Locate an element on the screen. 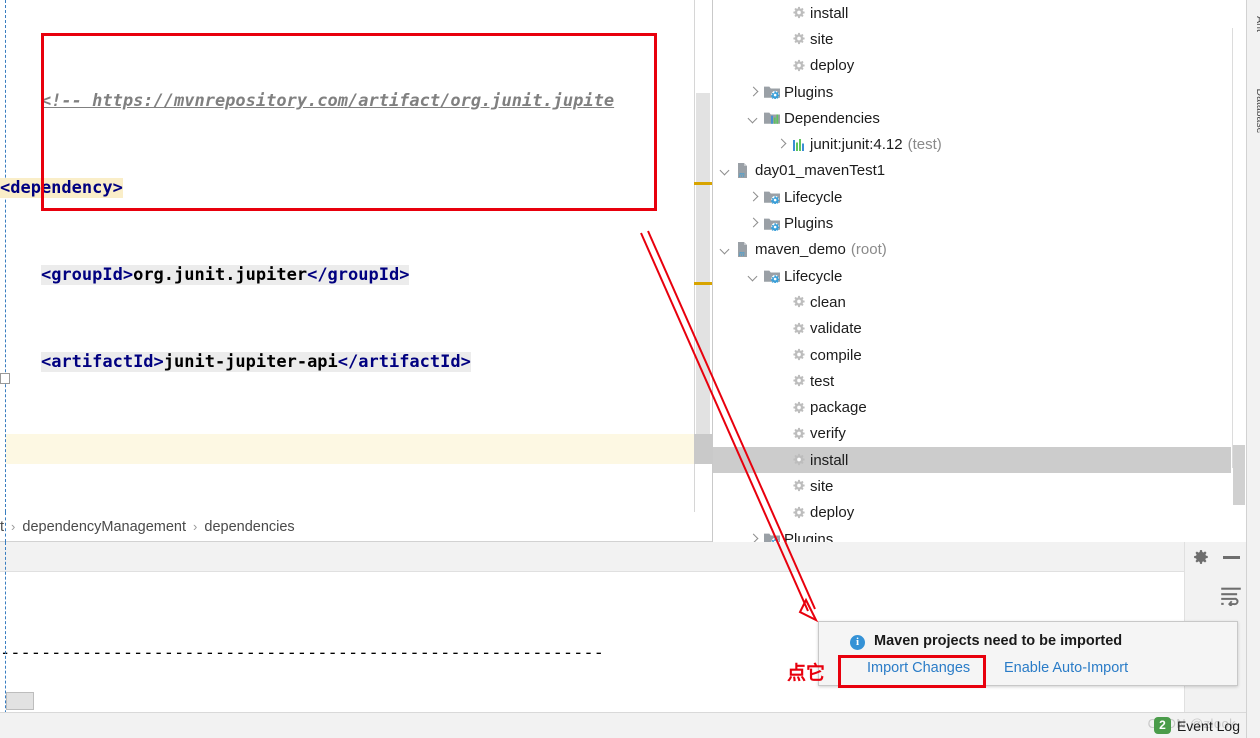 The image size is (1260, 738). maven-module-icon: m is located at coordinates (743, 171).